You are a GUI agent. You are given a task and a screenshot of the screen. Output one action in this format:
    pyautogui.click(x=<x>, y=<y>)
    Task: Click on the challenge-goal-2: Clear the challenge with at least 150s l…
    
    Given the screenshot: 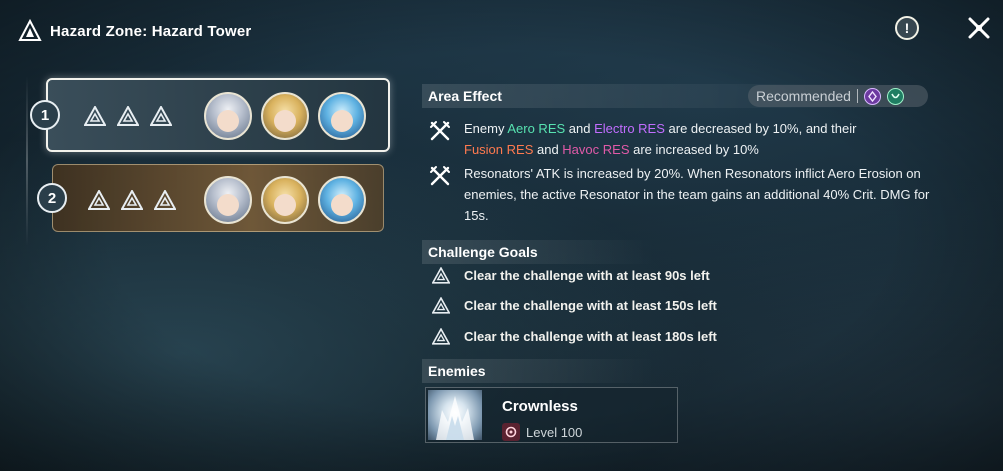 What is the action you would take?
    pyautogui.click(x=574, y=305)
    